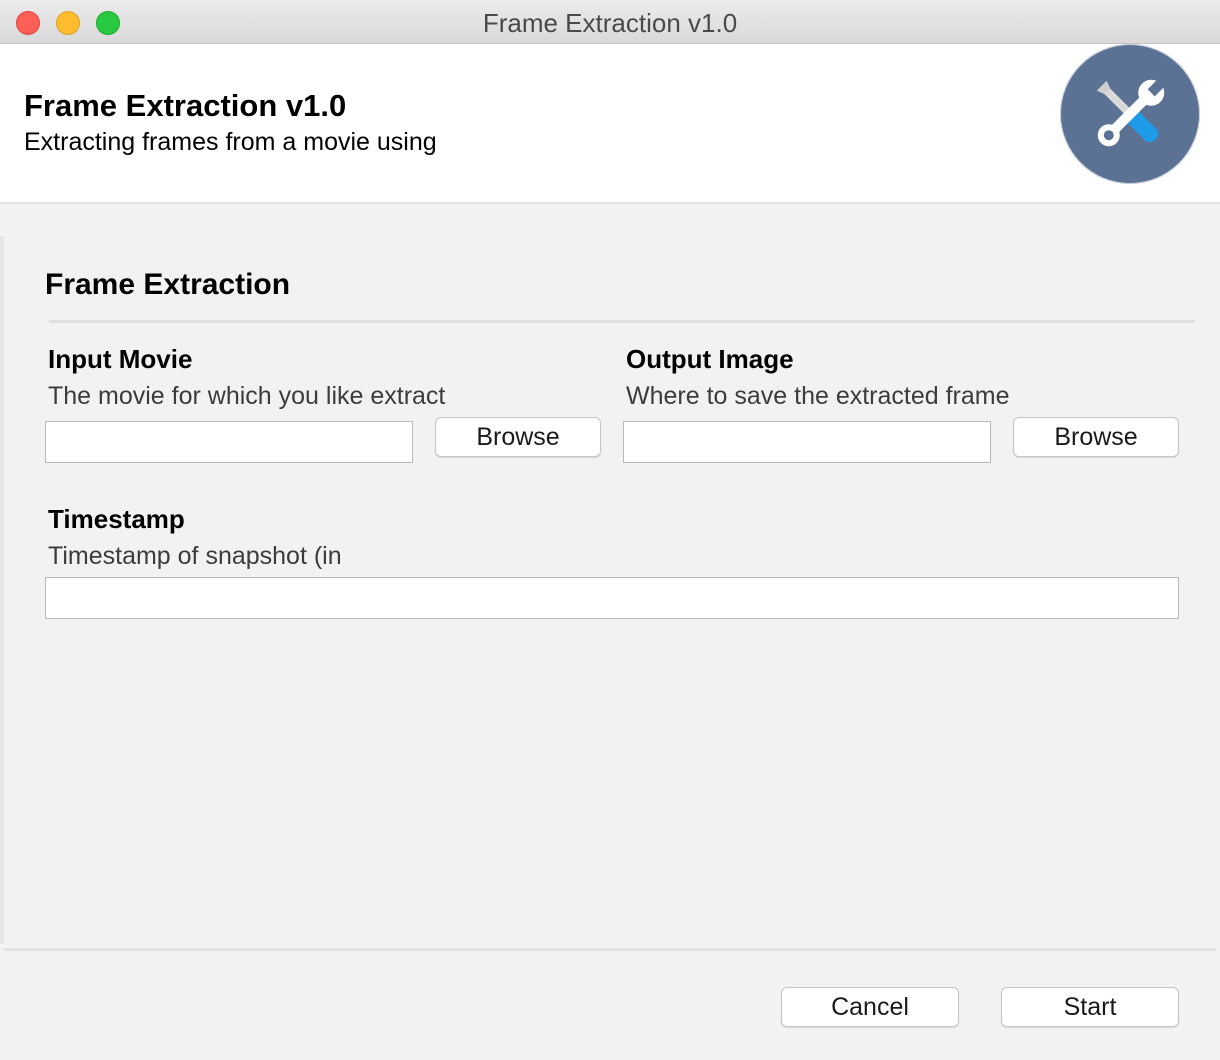 The height and width of the screenshot is (1060, 1220). What do you see at coordinates (1090, 1007) in the screenshot?
I see `start-button: Start` at bounding box center [1090, 1007].